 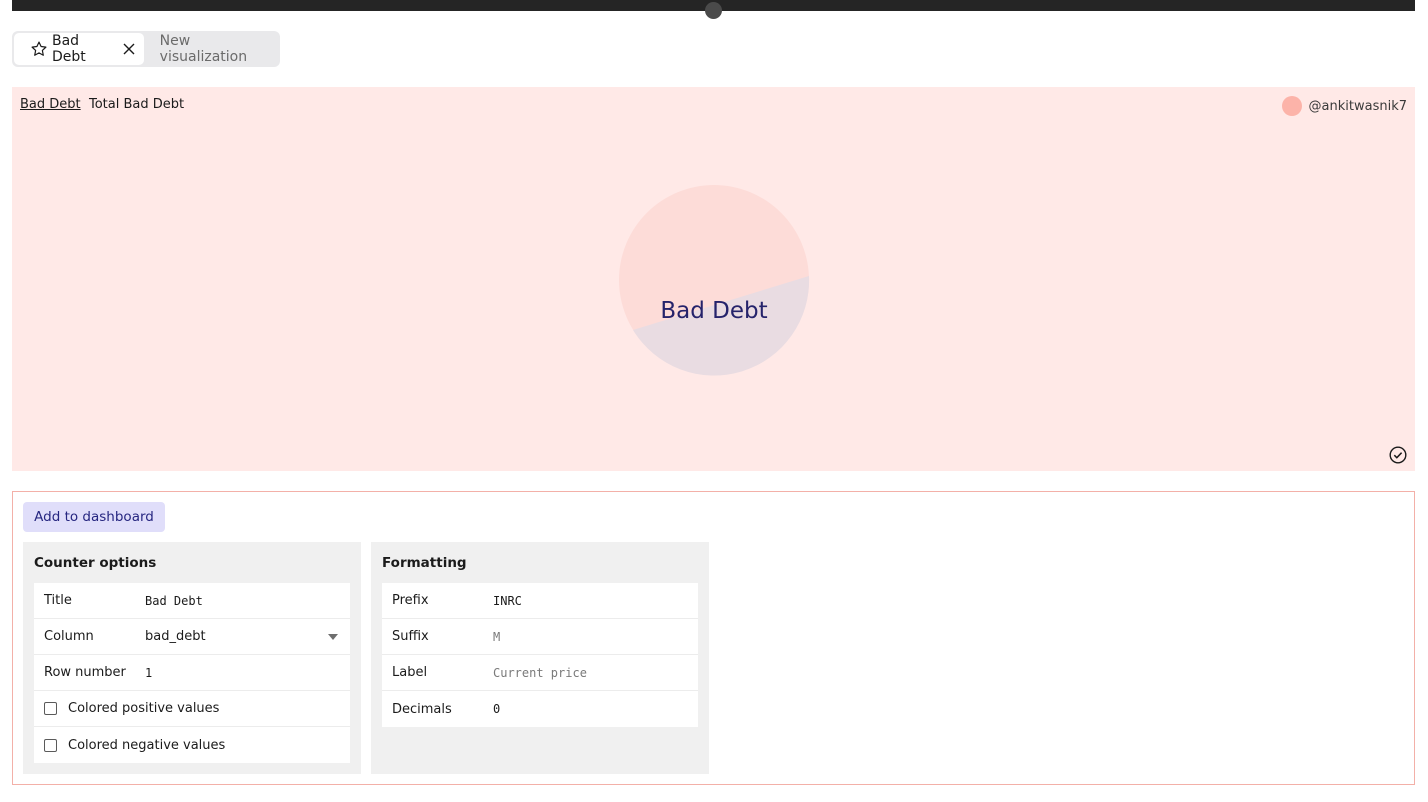 What do you see at coordinates (410, 636) in the screenshot?
I see `suffix-label: Suffix` at bounding box center [410, 636].